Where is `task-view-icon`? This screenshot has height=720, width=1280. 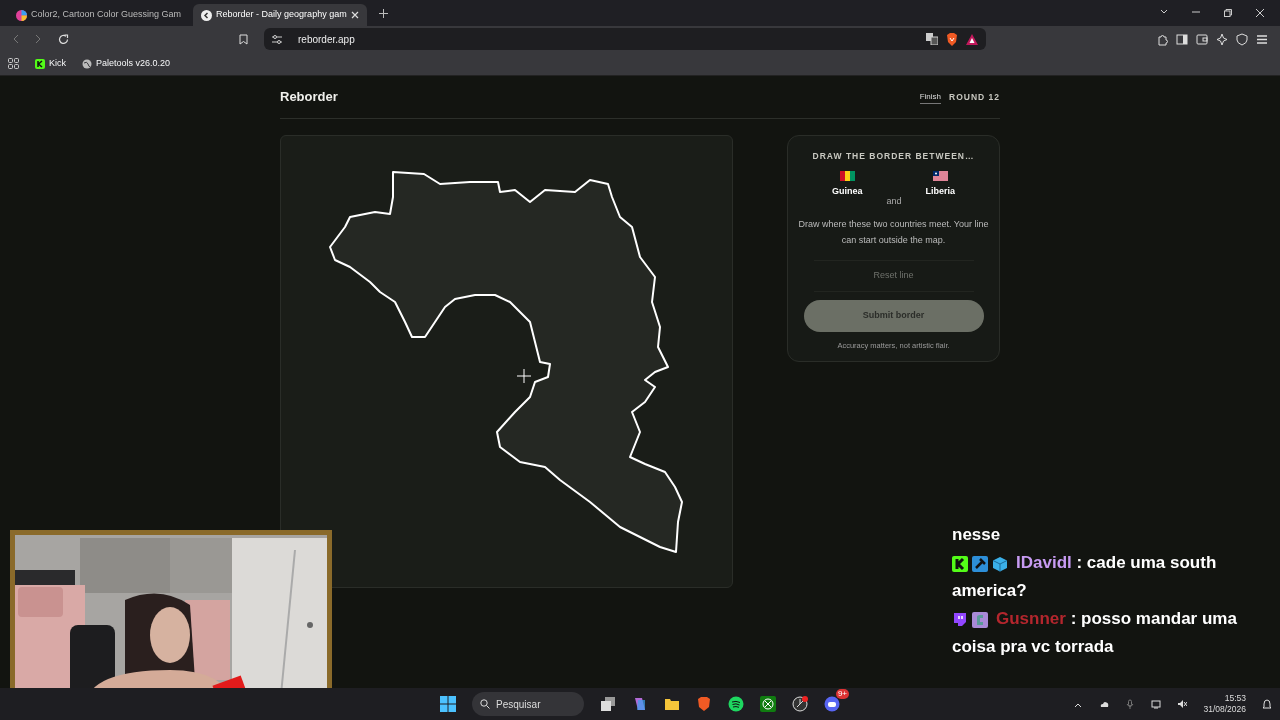 task-view-icon is located at coordinates (608, 704).